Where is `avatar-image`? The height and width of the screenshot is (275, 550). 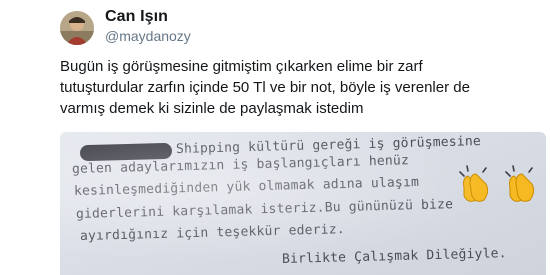 avatar-image is located at coordinates (77, 28).